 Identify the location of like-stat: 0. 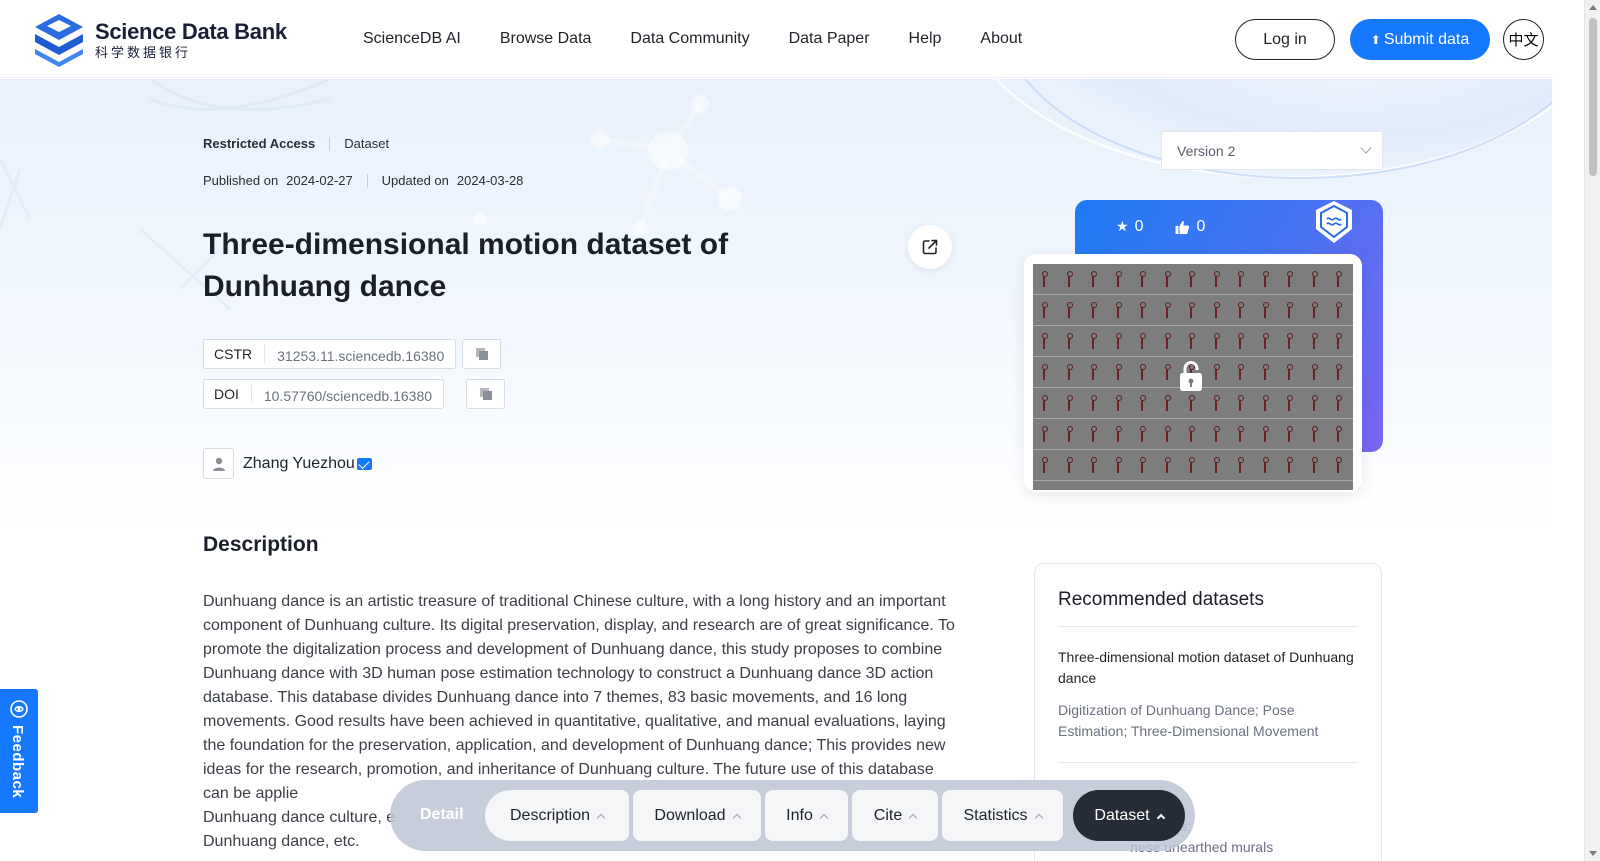
(1190, 227).